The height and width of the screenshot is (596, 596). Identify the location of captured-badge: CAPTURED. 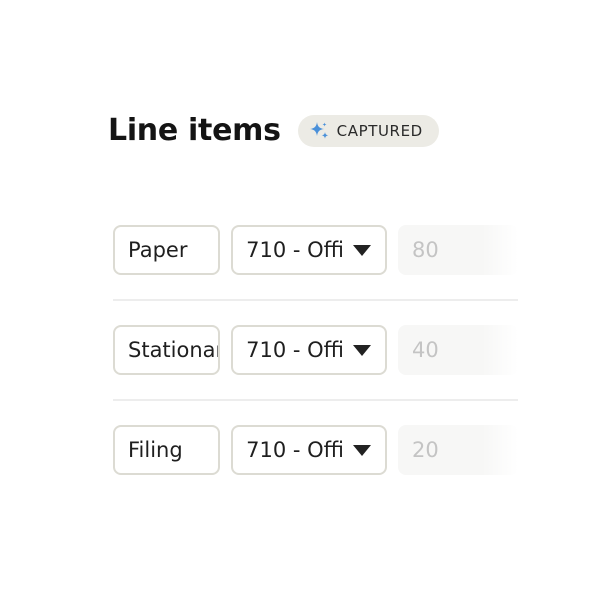
(368, 131).